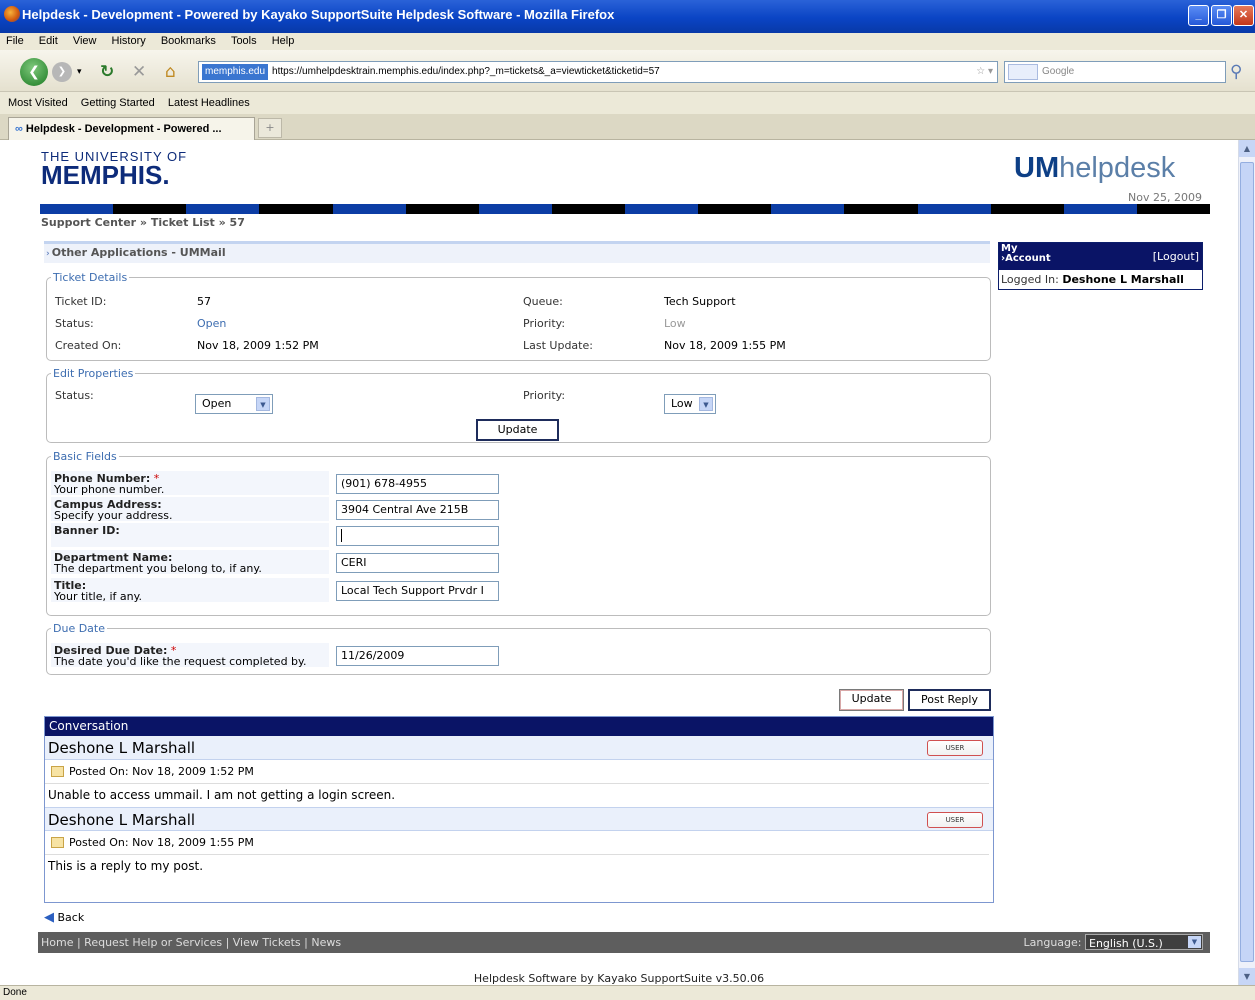 The width and height of the screenshot is (1255, 1000). I want to click on scroll-thumb, so click(1247, 562).